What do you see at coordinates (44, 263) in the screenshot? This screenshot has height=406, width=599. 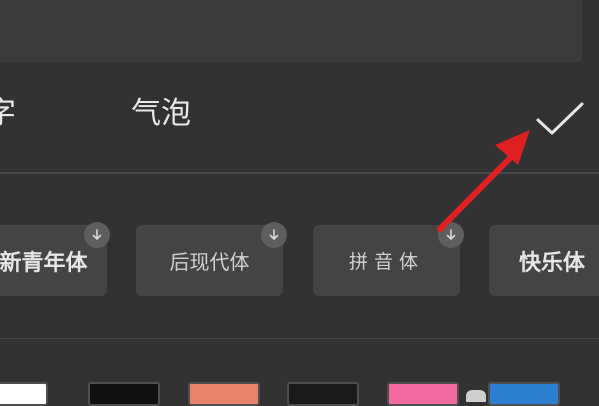 I see `font-label: 新青年体` at bounding box center [44, 263].